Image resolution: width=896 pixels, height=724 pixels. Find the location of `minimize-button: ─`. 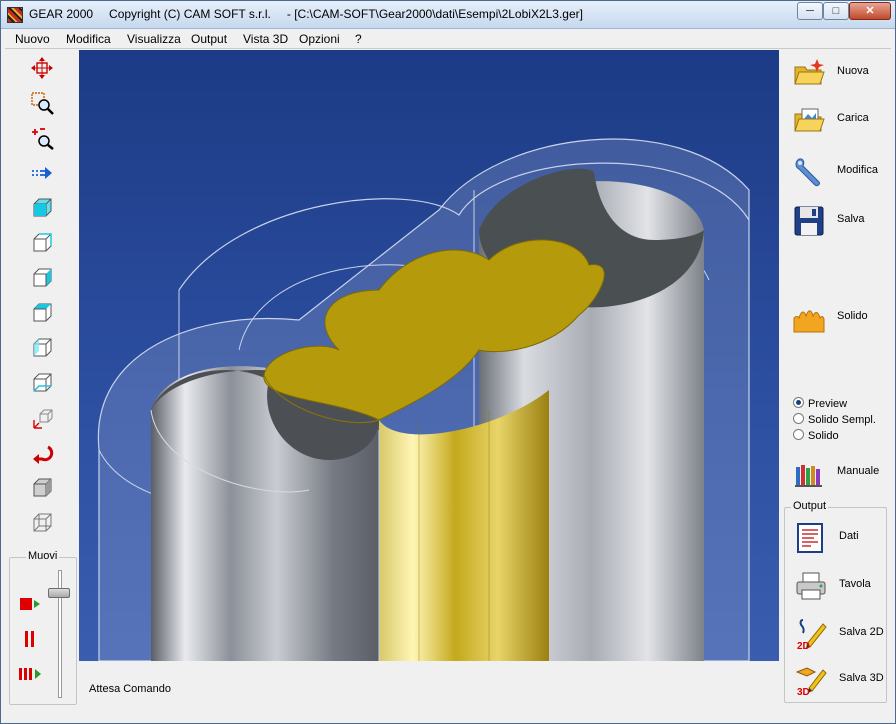

minimize-button: ─ is located at coordinates (810, 11).